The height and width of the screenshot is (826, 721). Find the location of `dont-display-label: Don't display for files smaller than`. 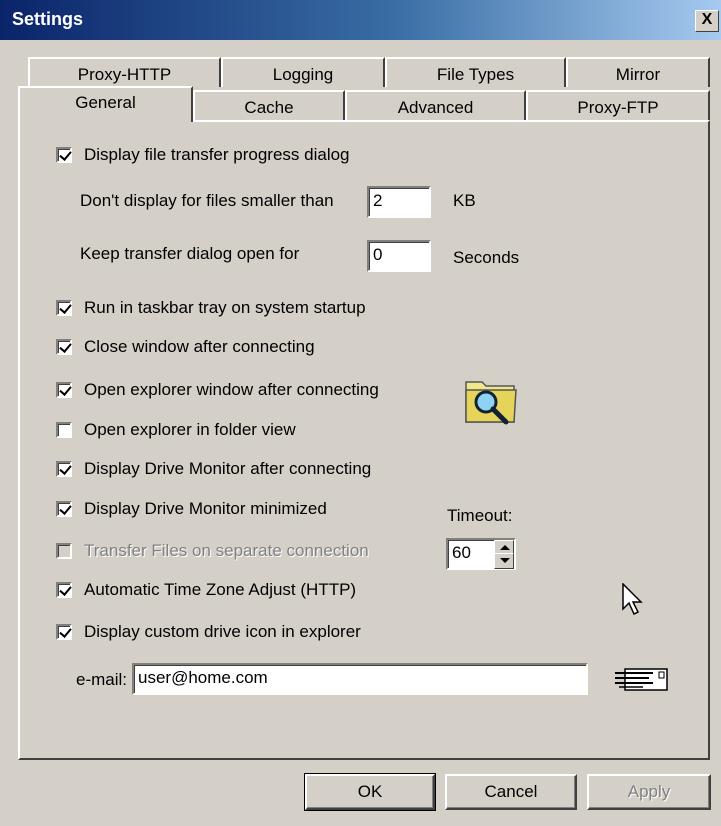

dont-display-label: Don't display for files smaller than is located at coordinates (207, 200).